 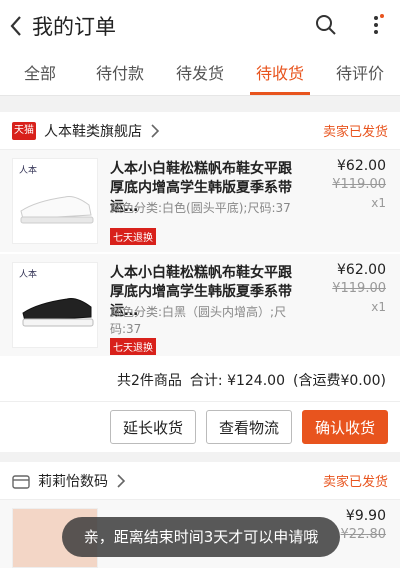 I want to click on tmall-logo-icon: 天猫, so click(x=24, y=130).